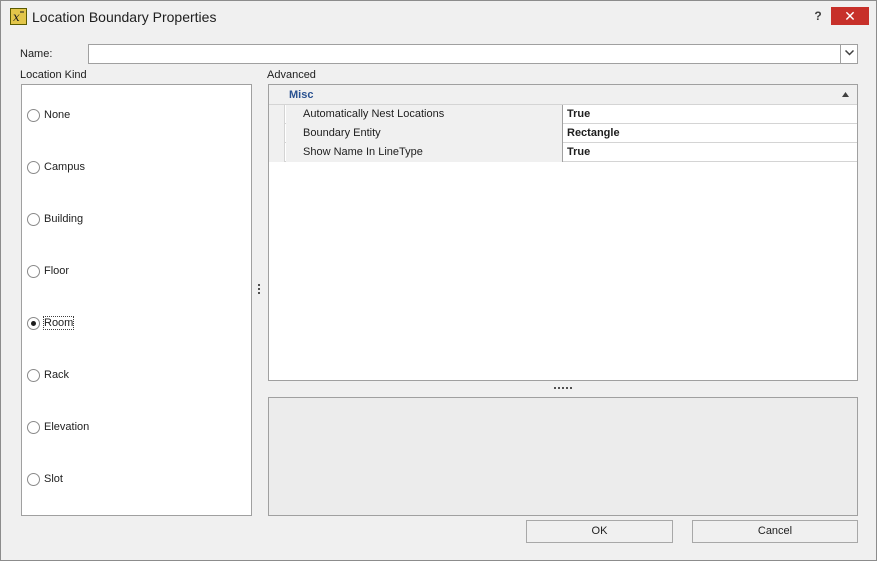  I want to click on radio-label: Floor, so click(56, 271).